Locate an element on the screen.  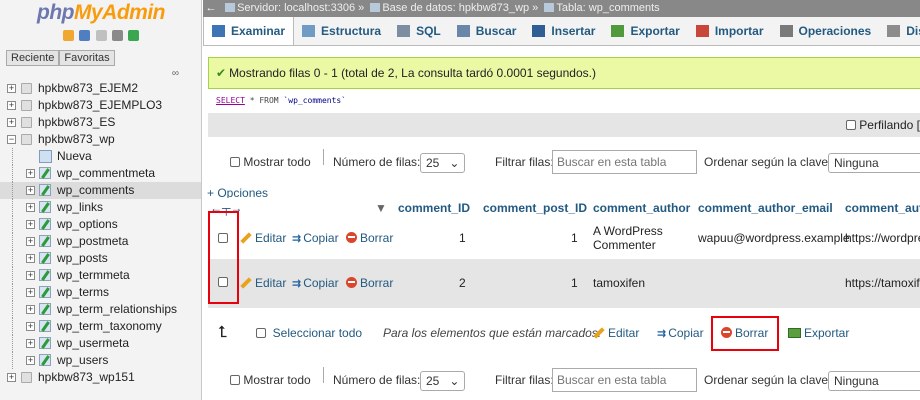
table-icon is located at coordinates (45, 224).